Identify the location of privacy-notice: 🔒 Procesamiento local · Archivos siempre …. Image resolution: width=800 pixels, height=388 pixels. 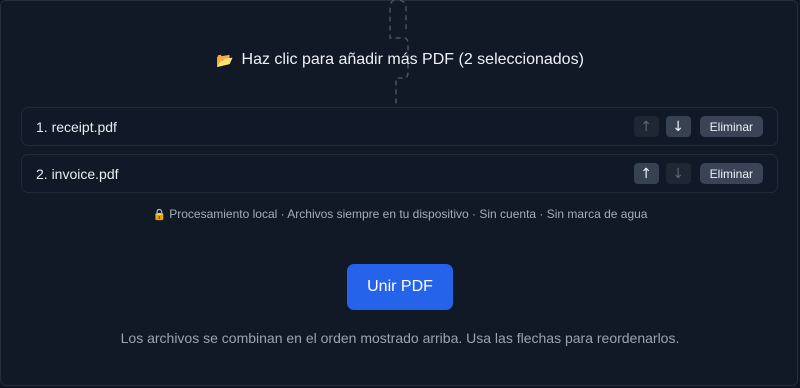
(400, 214).